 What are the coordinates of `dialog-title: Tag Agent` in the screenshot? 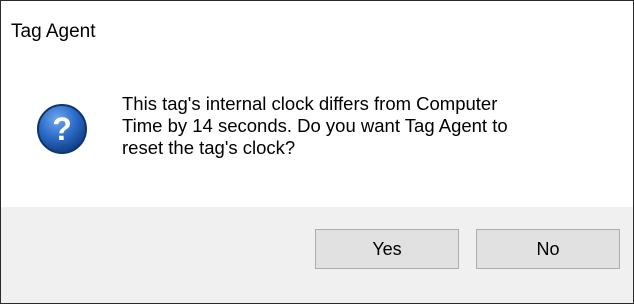 It's located at (53, 31).